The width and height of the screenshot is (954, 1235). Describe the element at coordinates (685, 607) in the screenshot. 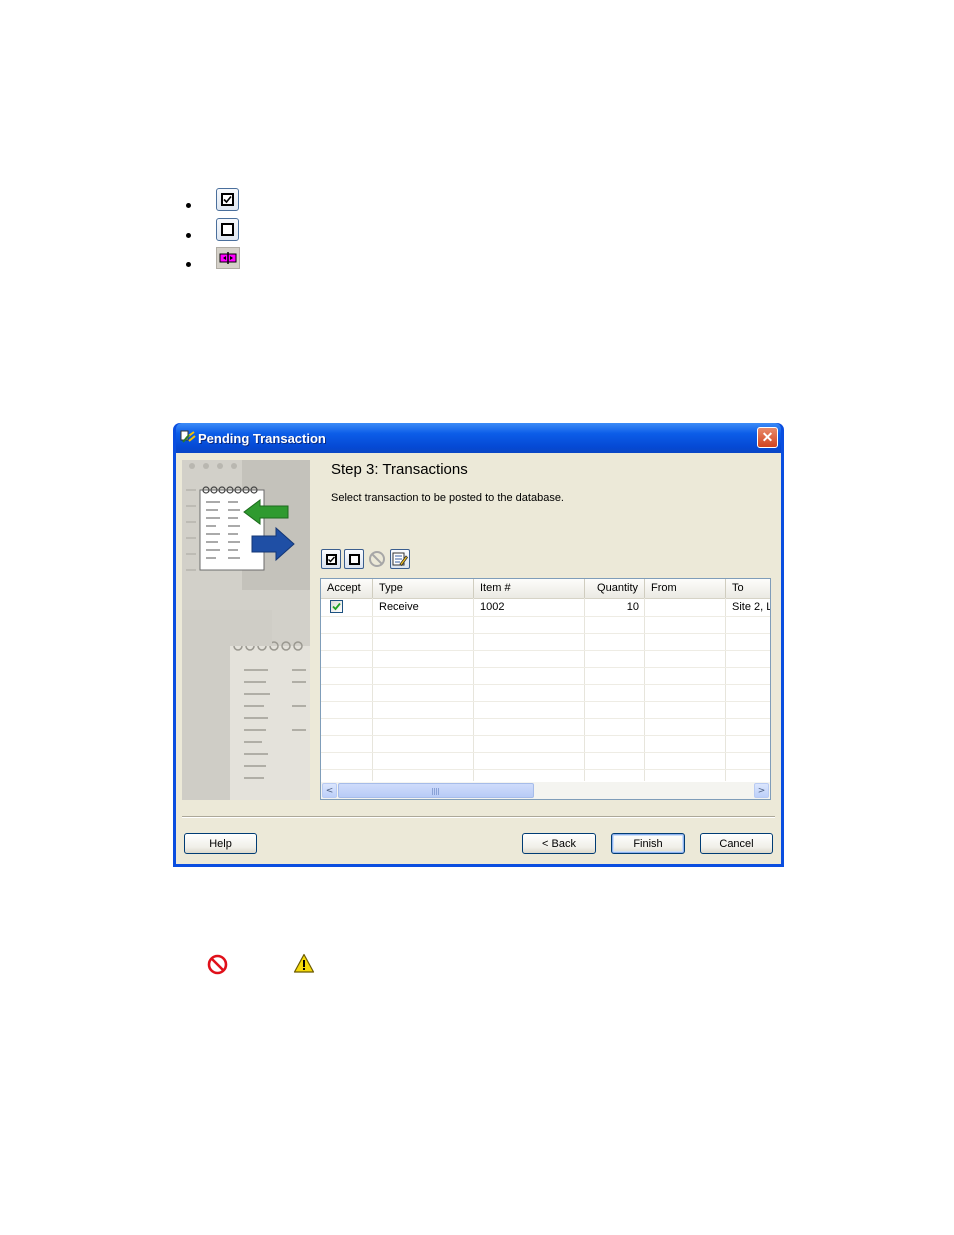

I see `cell-from` at that location.